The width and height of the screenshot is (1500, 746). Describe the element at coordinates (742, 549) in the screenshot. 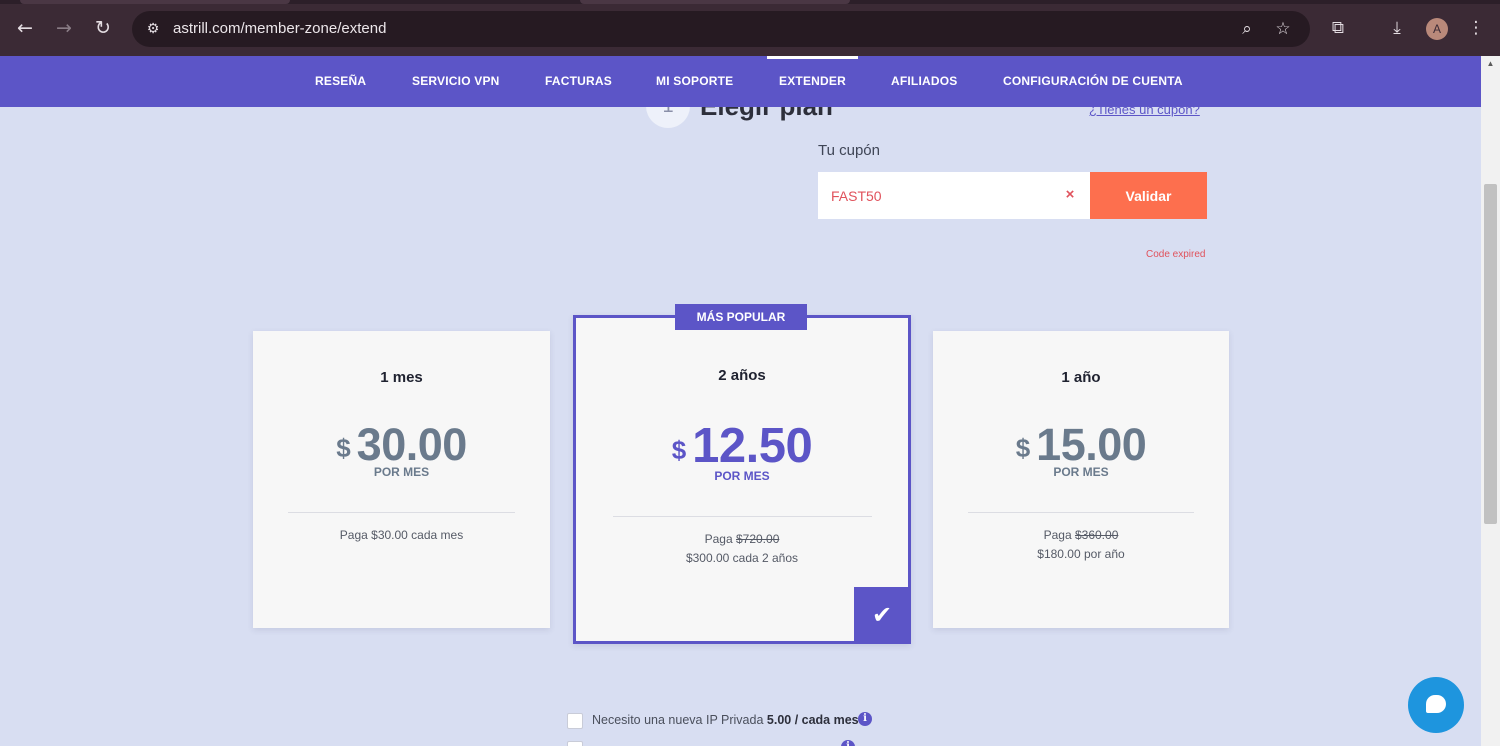

I see `payment-summary: Paga $720.00 $300.00 cada 2 años` at that location.